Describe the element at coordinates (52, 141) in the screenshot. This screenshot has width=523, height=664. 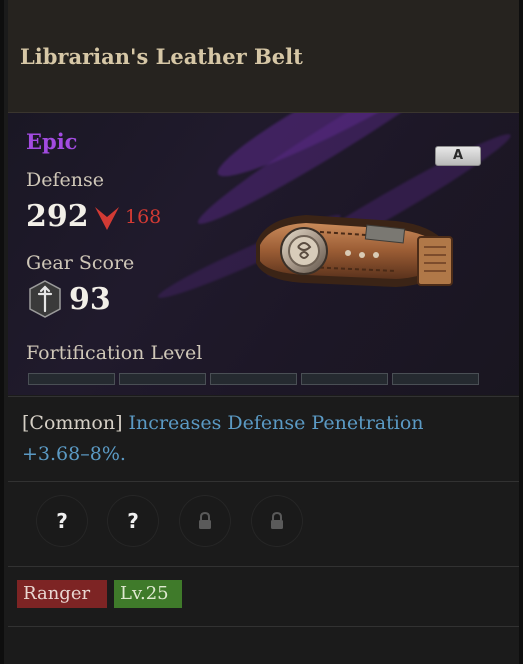
I see `item-grade: Epic` at that location.